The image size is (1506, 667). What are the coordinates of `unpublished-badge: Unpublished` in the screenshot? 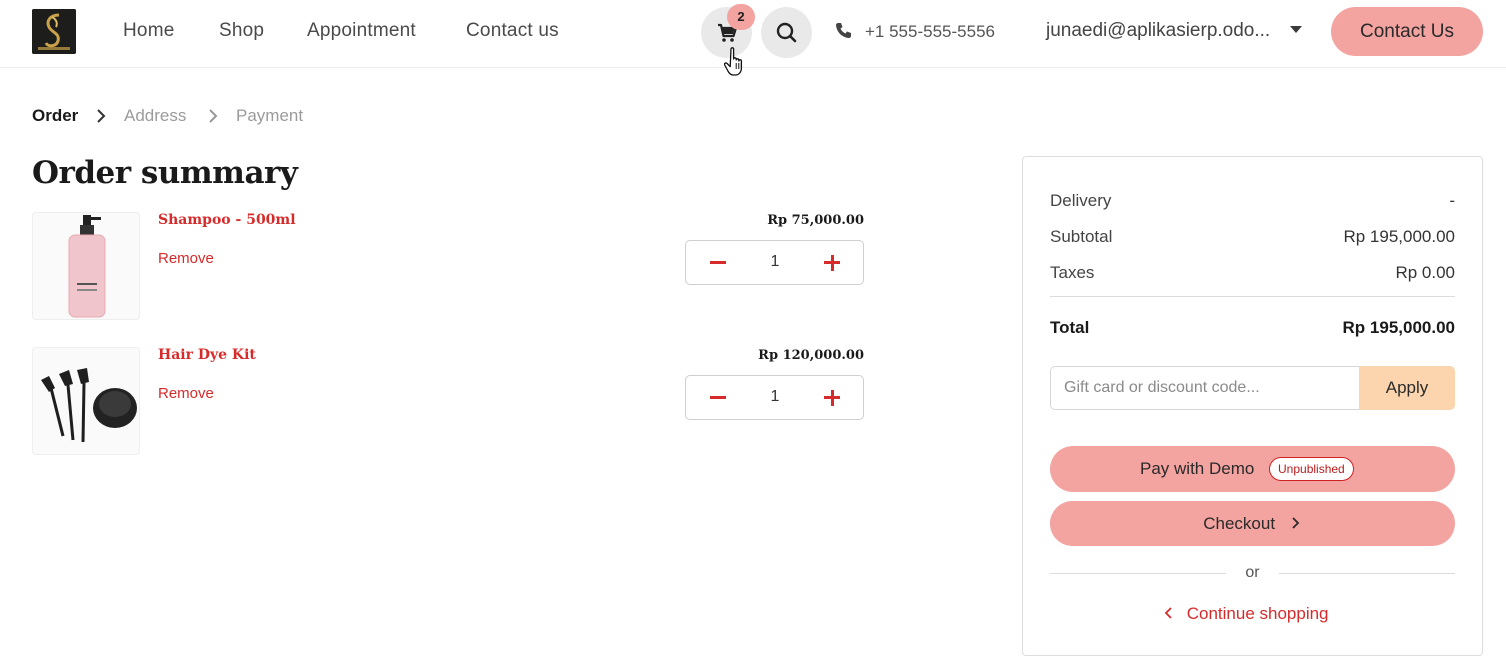 It's located at (1311, 469).